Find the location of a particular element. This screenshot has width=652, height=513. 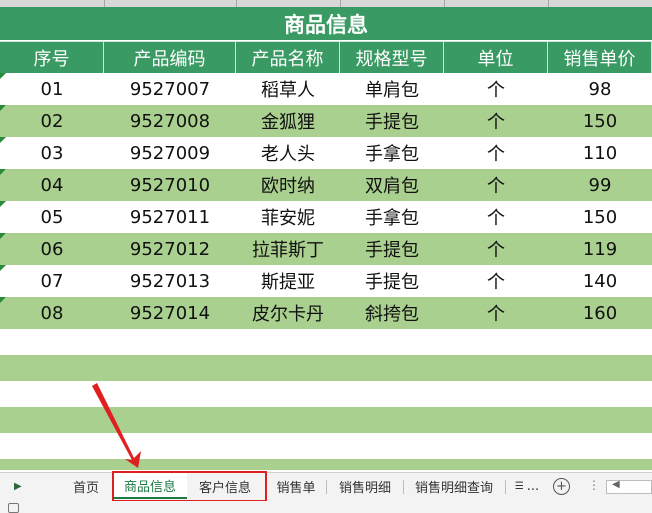

status-bar is located at coordinates (326, 507).